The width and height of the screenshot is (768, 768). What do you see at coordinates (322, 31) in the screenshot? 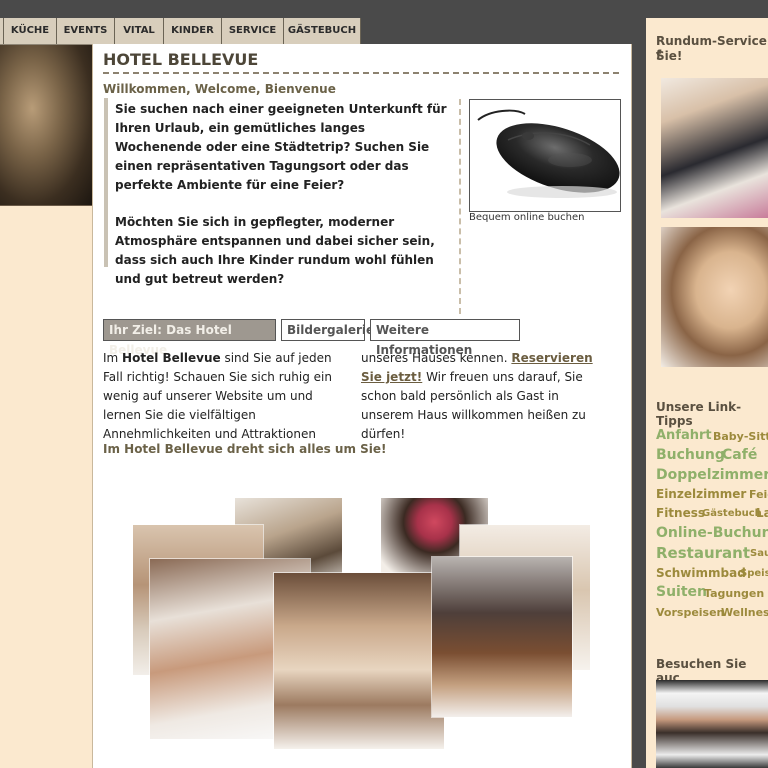
I see `nav-item-gaestebuch: GÄSTEBUCH` at bounding box center [322, 31].